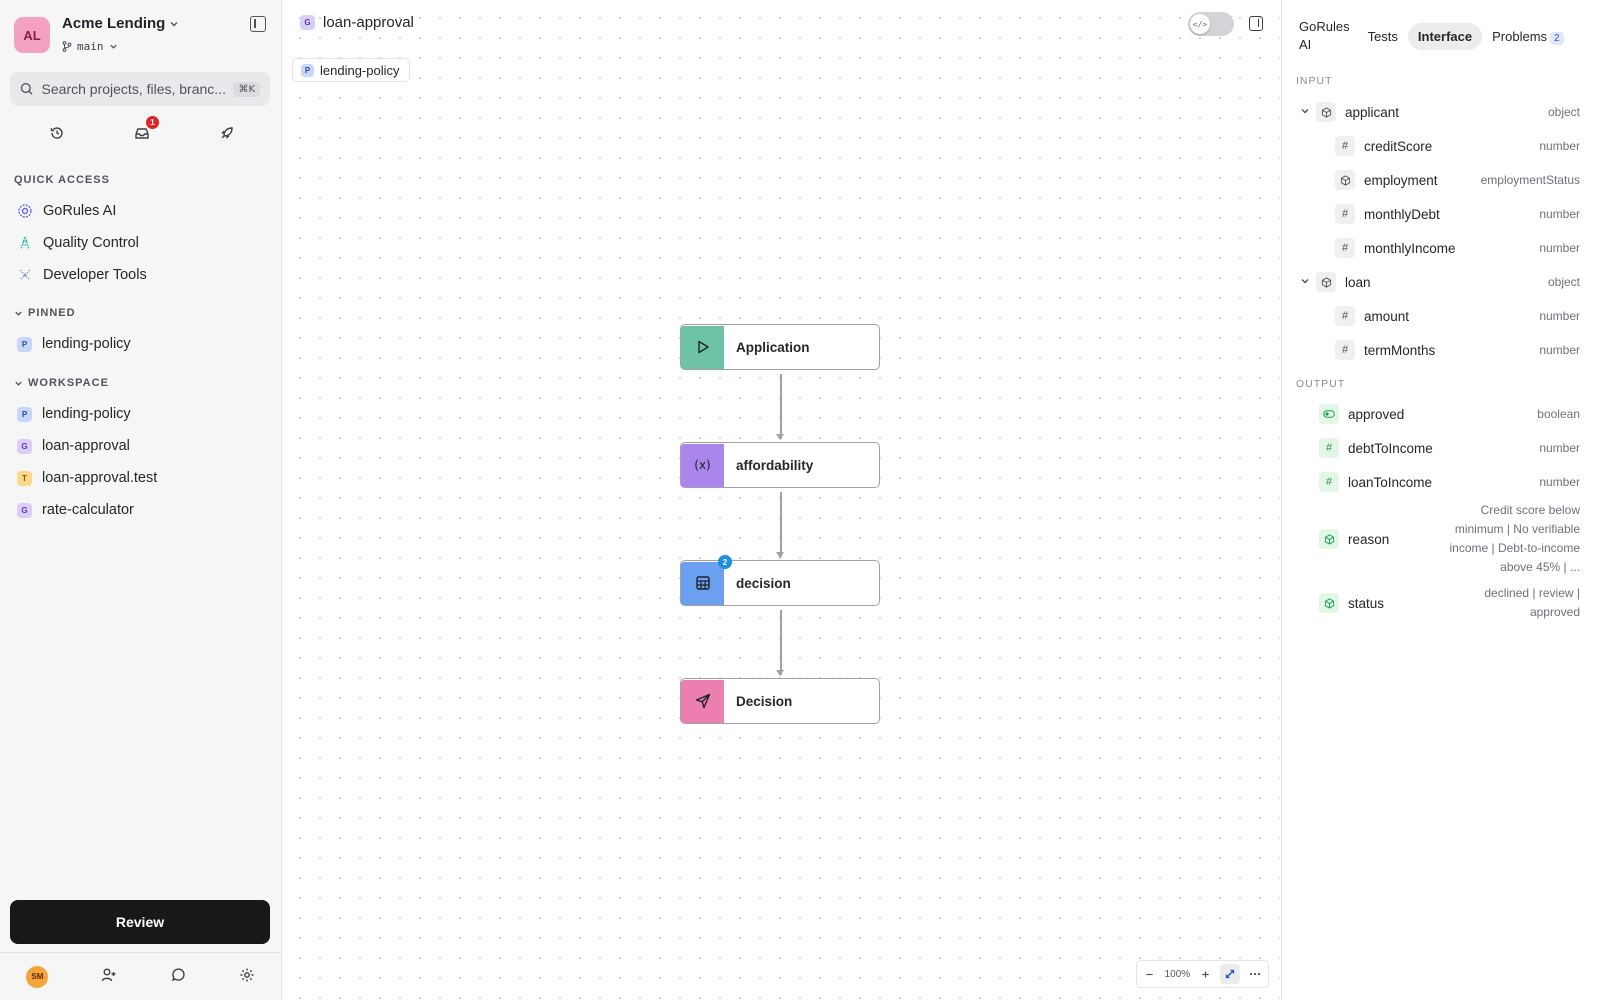 Image resolution: width=1600 pixels, height=1000 pixels. I want to click on git-branch-icon, so click(67, 46).